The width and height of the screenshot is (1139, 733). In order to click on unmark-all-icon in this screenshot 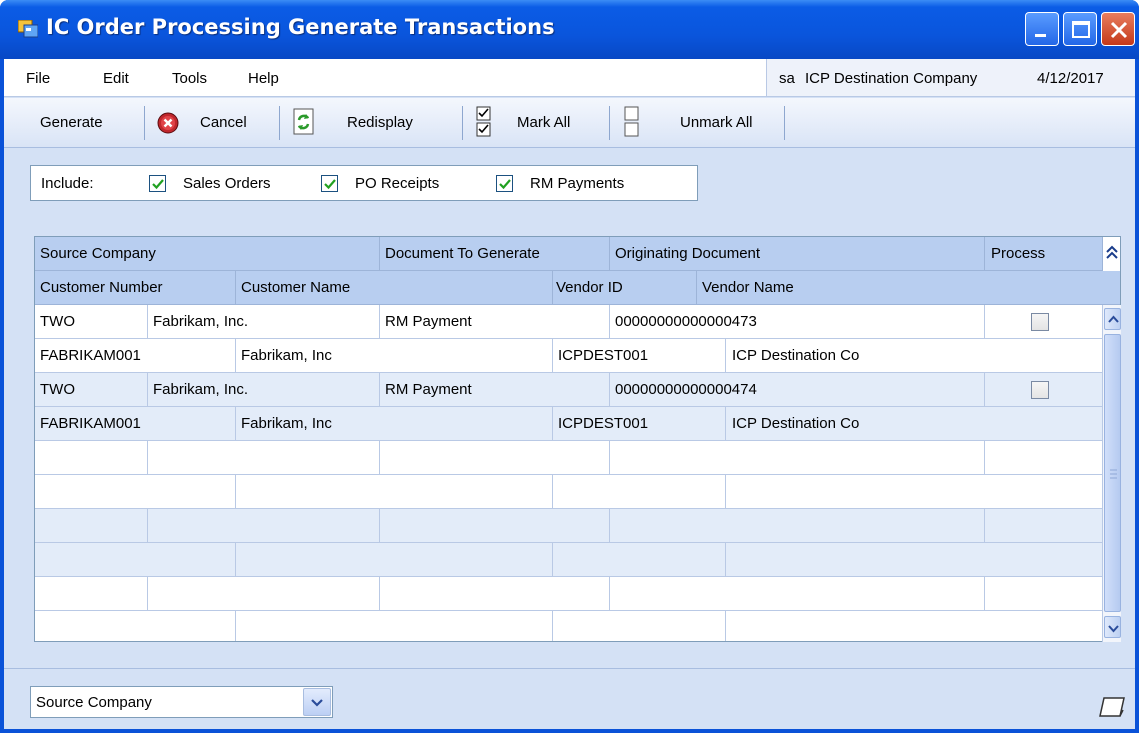, I will do `click(631, 121)`.